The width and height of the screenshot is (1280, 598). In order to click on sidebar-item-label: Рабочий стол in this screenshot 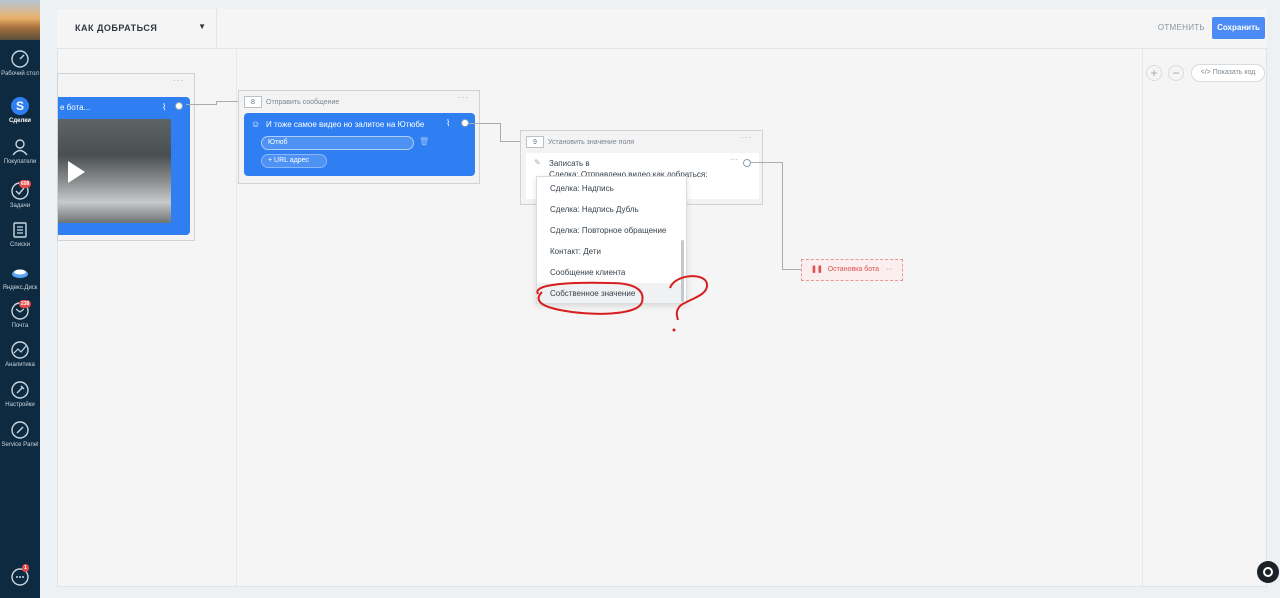, I will do `click(20, 74)`.